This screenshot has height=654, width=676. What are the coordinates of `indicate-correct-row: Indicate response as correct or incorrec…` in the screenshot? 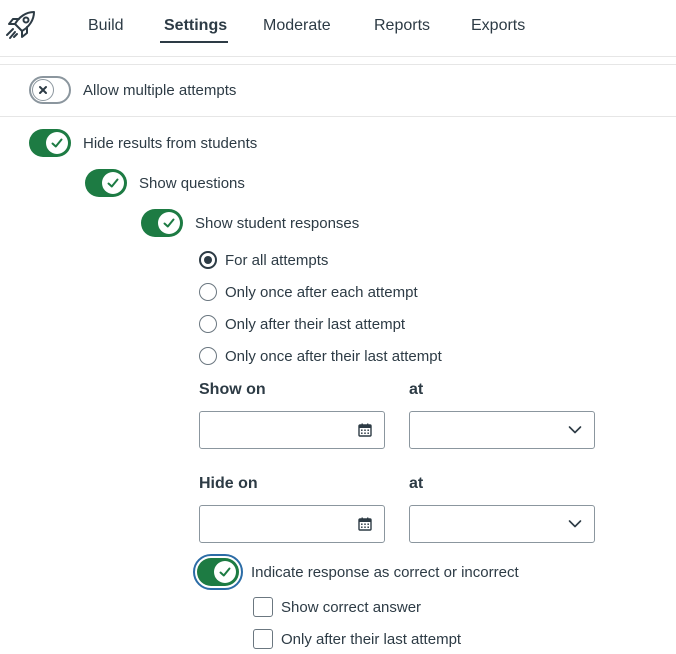 It's located at (356, 572).